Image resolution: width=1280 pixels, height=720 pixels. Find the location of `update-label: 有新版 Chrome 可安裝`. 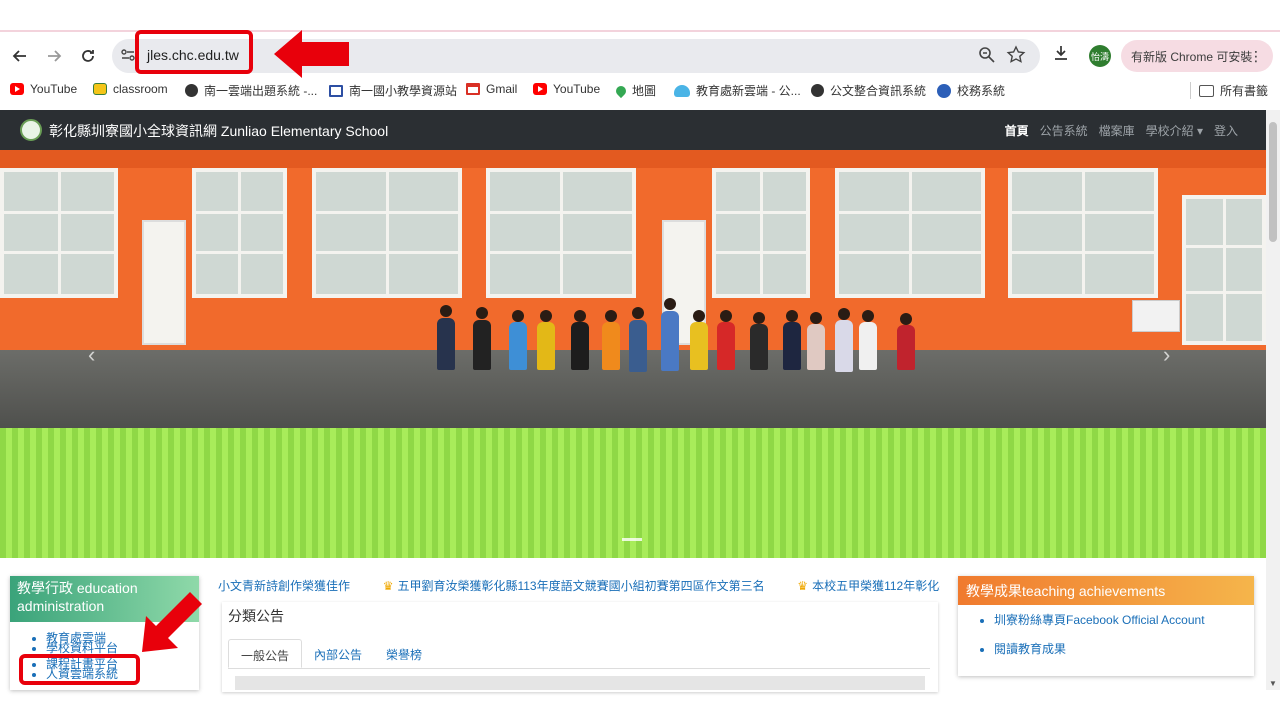

update-label: 有新版 Chrome 可安裝 is located at coordinates (1192, 56).